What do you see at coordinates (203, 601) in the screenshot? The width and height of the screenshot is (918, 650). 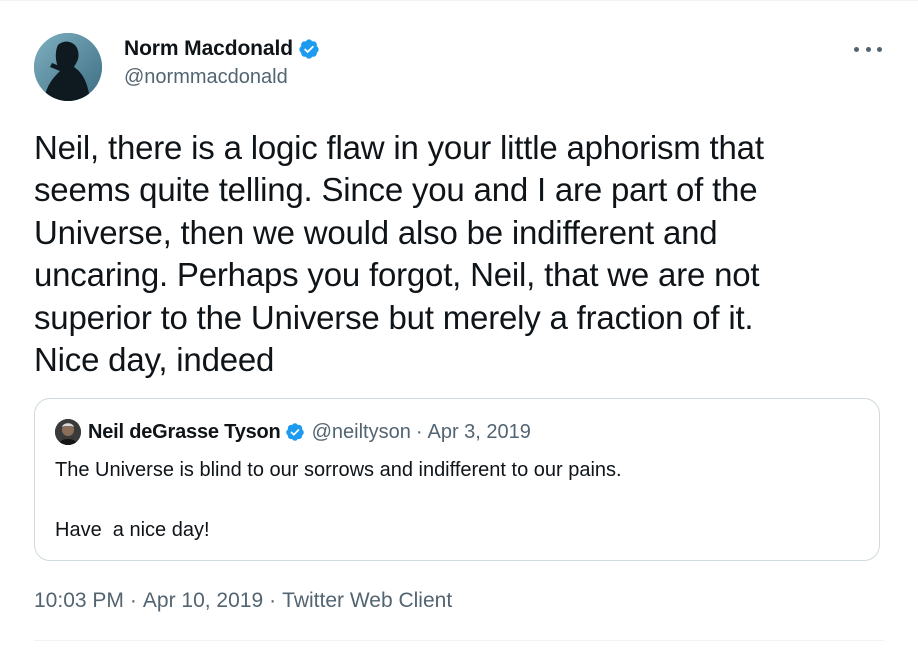 I see `tweet-date: Apr 10, 2019` at bounding box center [203, 601].